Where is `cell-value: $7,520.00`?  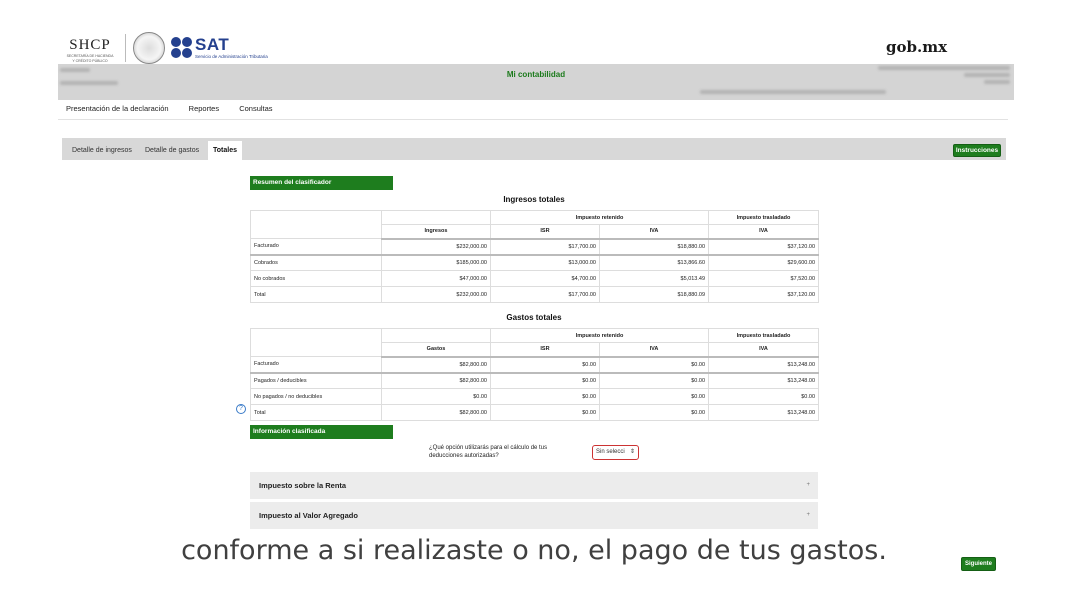
cell-value: $7,520.00 is located at coordinates (764, 278).